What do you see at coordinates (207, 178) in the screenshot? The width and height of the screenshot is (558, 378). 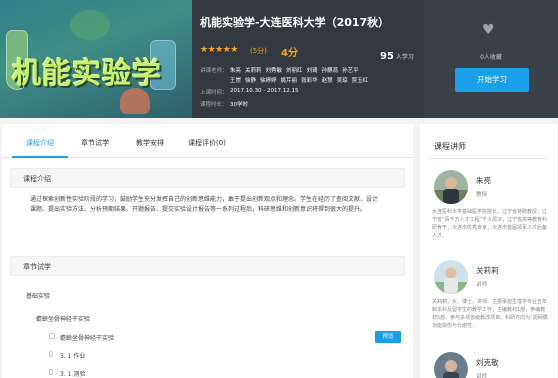 I see `intro-section-header: 课程介绍` at bounding box center [207, 178].